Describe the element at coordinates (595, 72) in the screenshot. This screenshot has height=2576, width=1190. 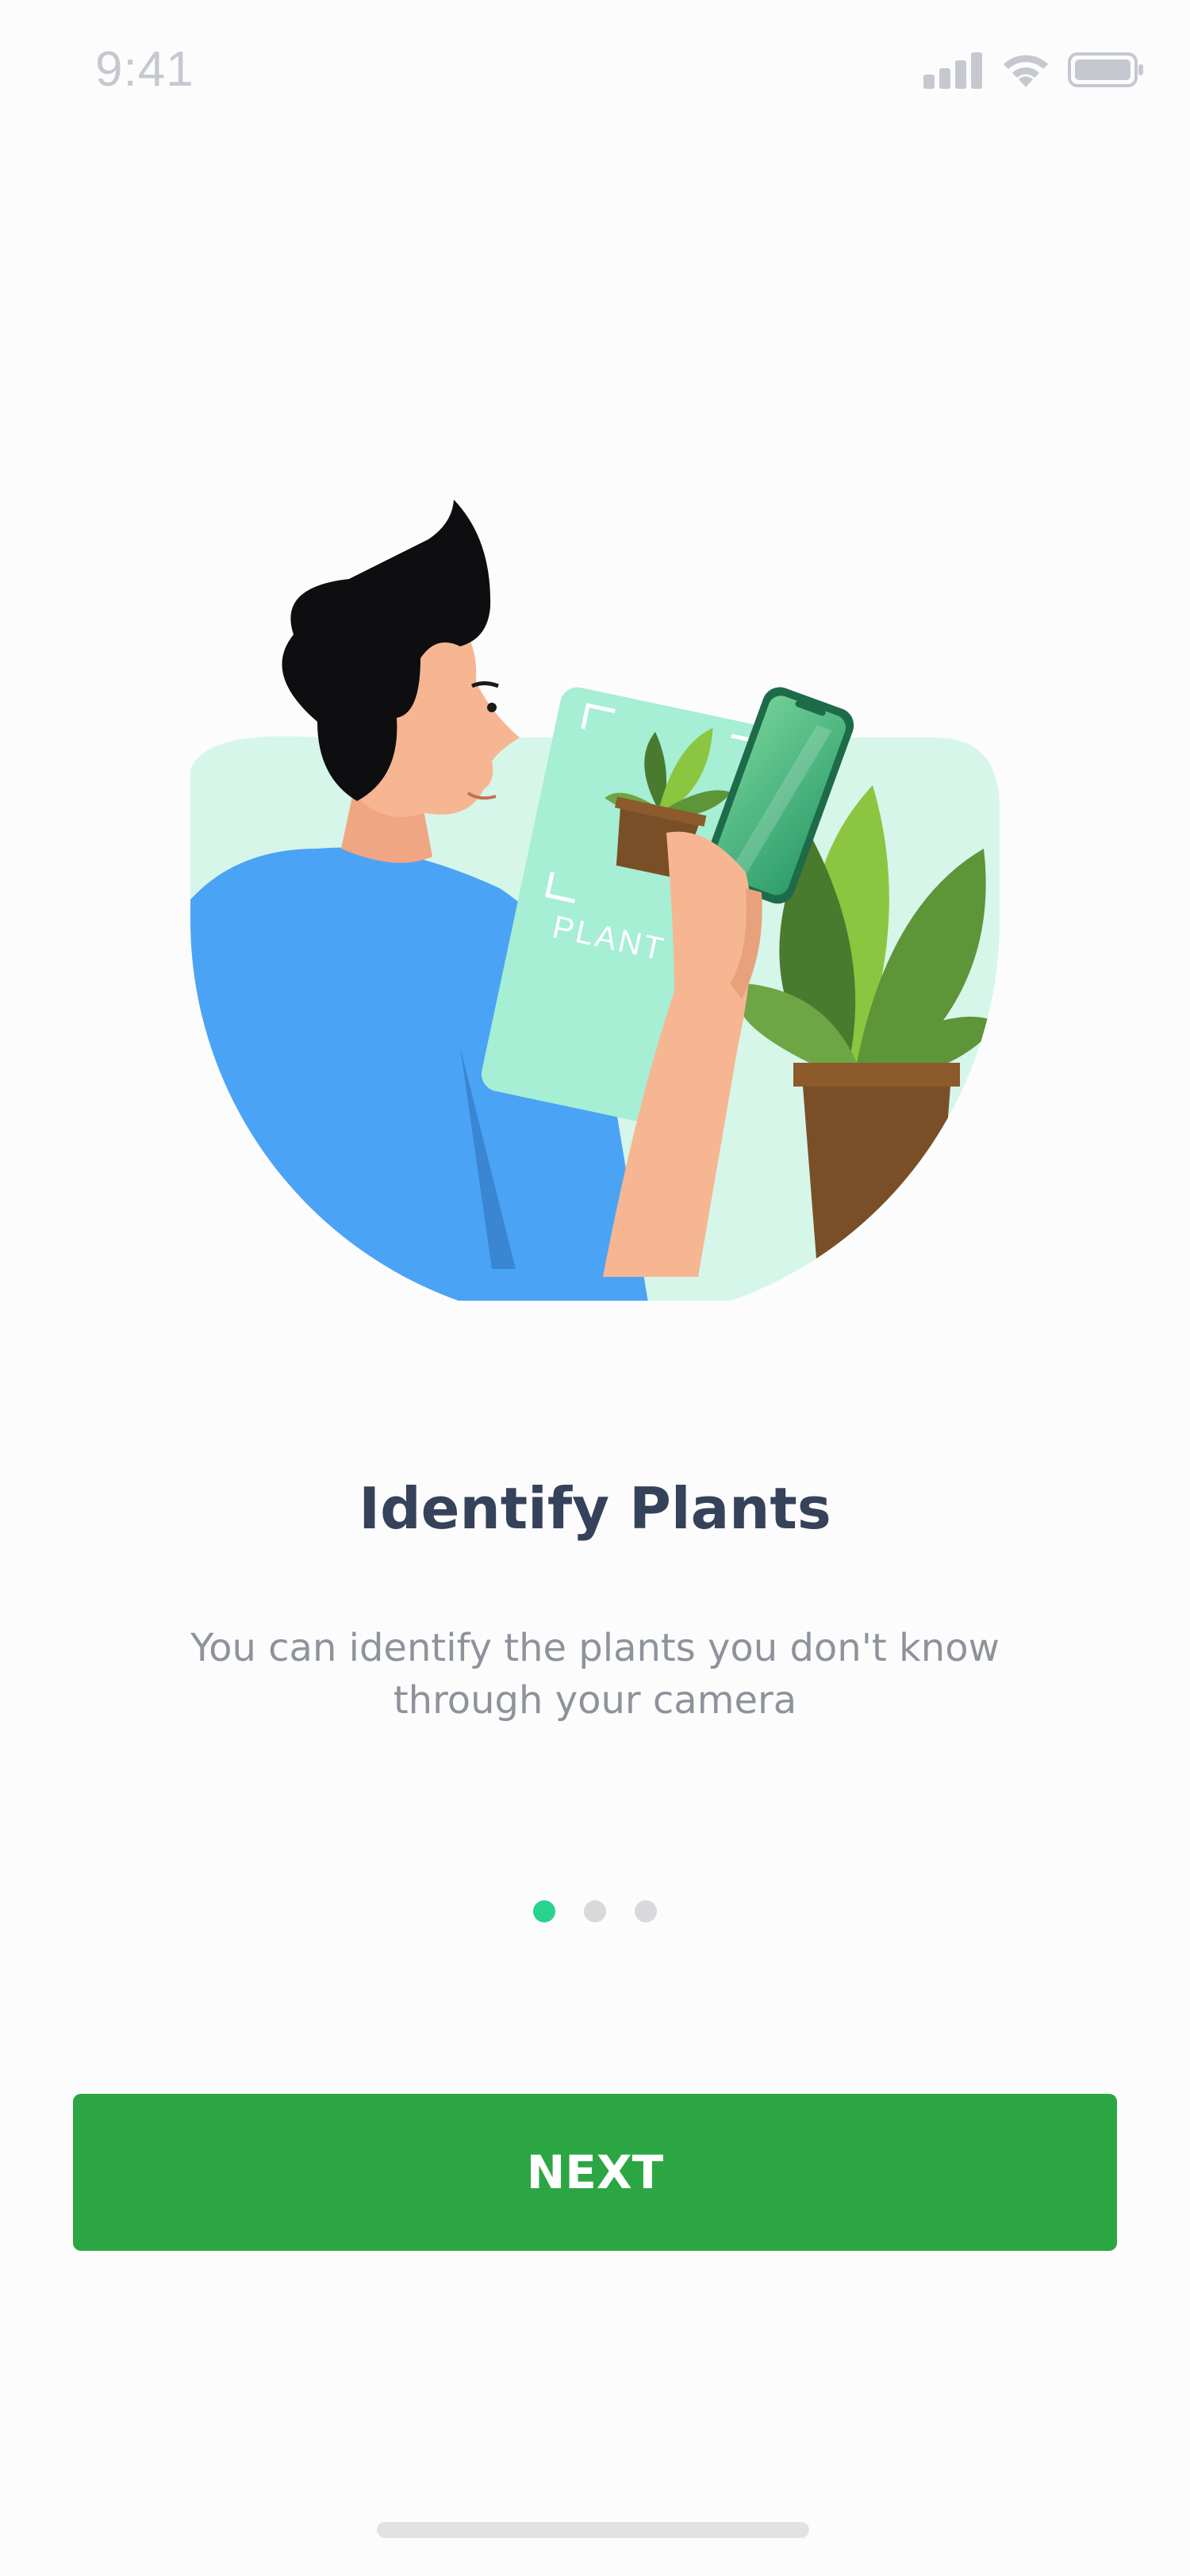
I see `status-bar: 9:41` at that location.